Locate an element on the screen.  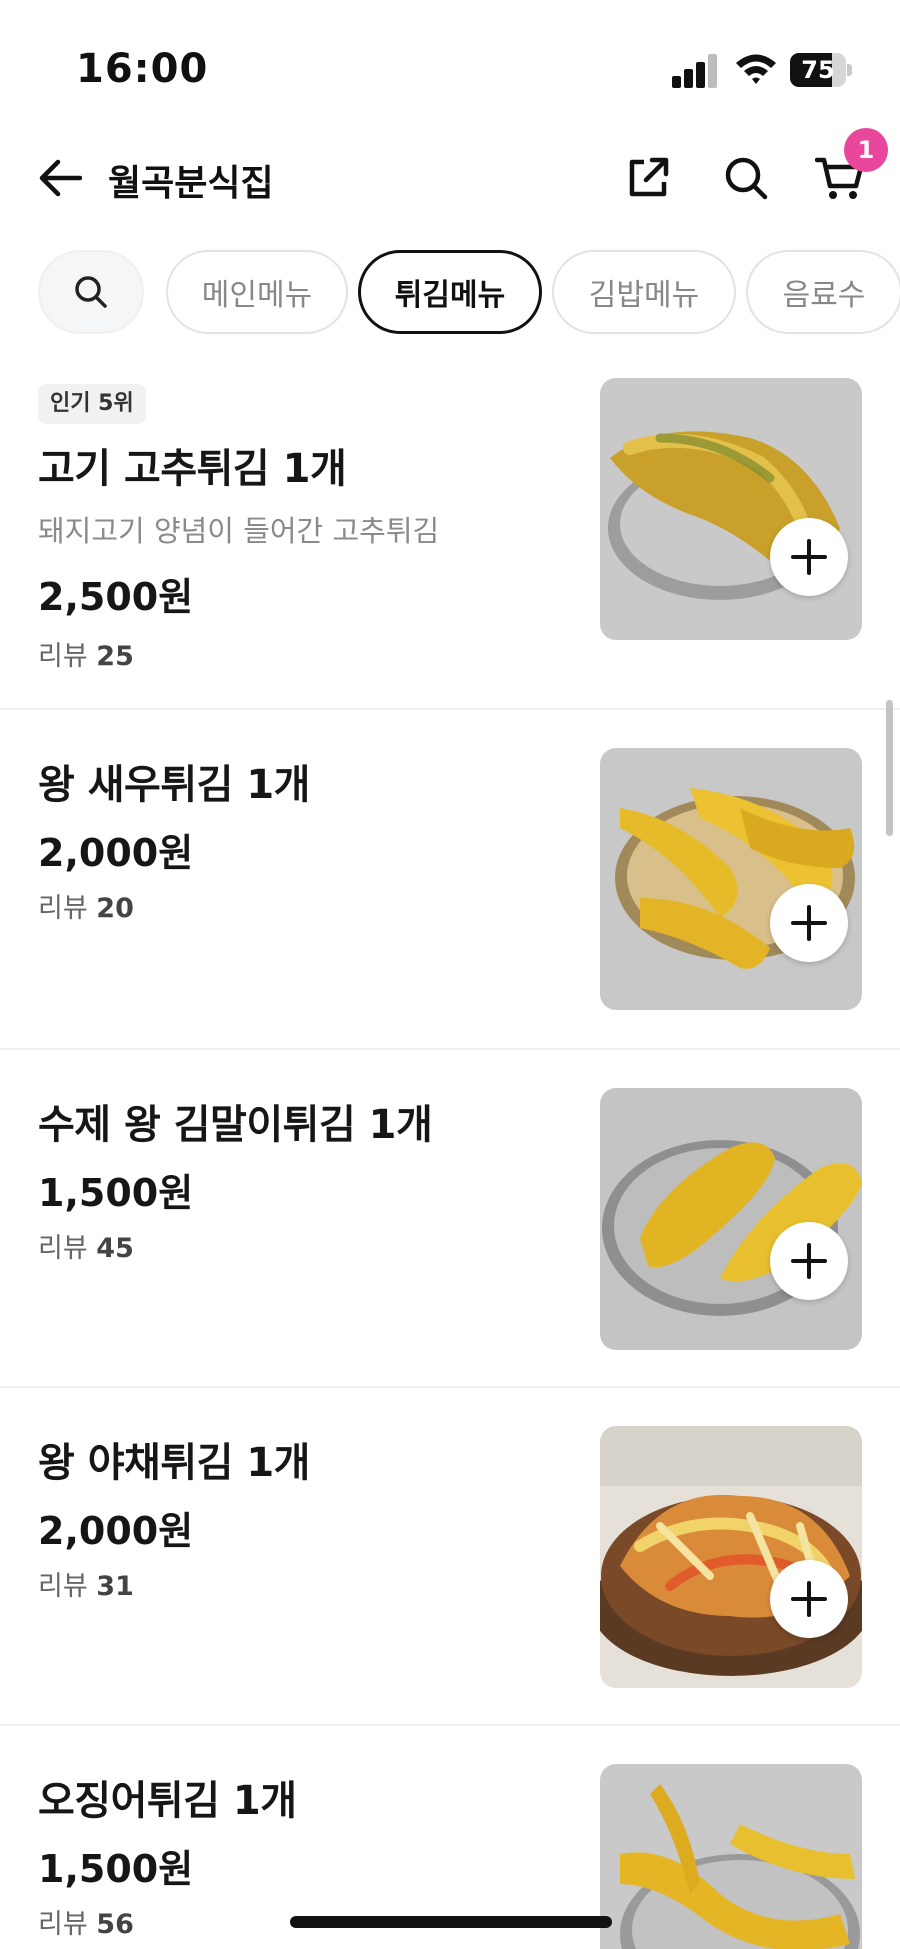
menu-item-name: 왕 새우튀김 1개 is located at coordinates (174, 785).